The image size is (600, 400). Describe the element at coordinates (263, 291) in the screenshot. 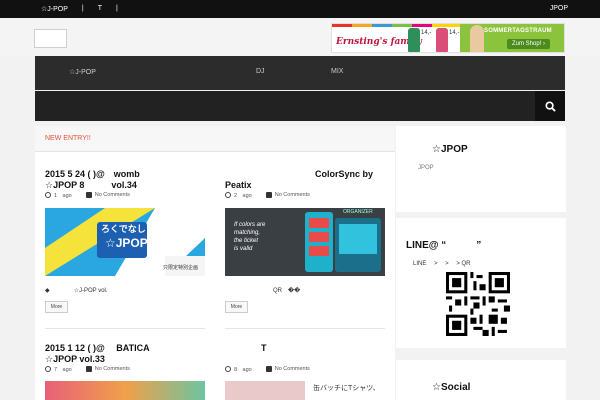

I see `post-excerpt: QR ��` at that location.